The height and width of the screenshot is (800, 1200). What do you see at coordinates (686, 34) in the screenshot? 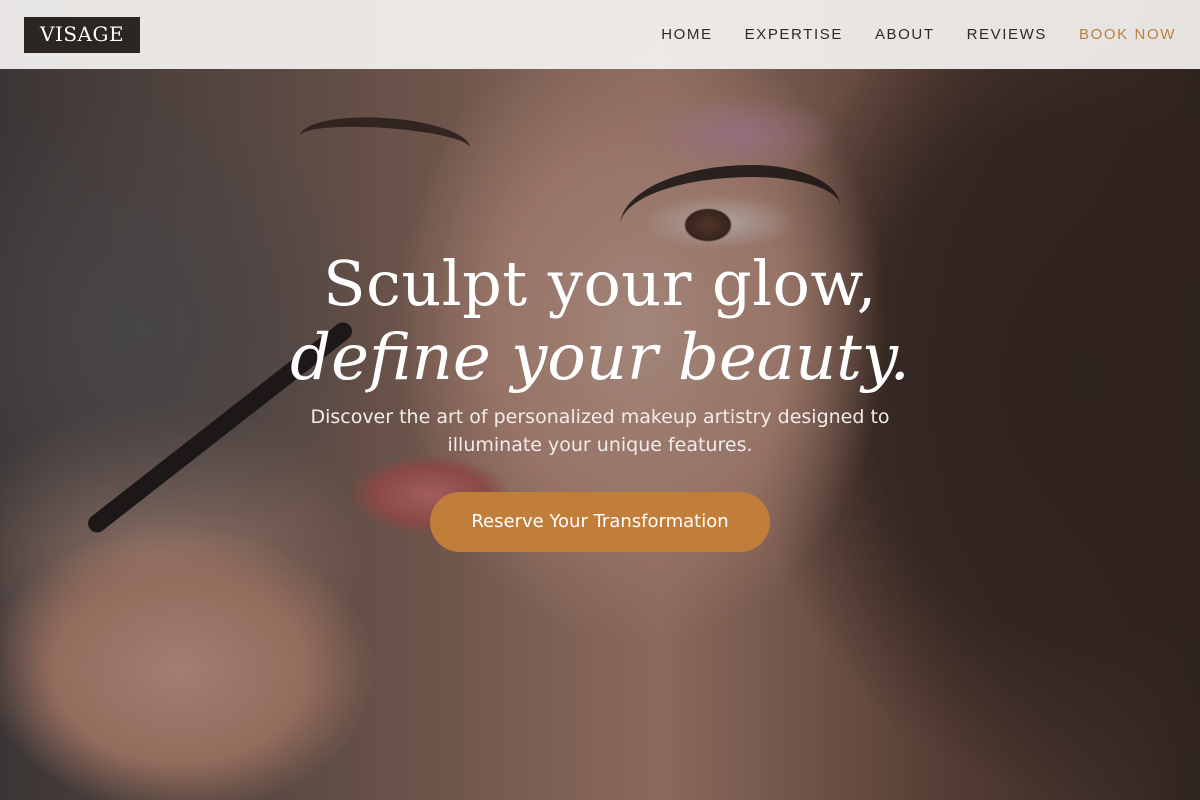
I see `nav-link-home: HOME` at bounding box center [686, 34].